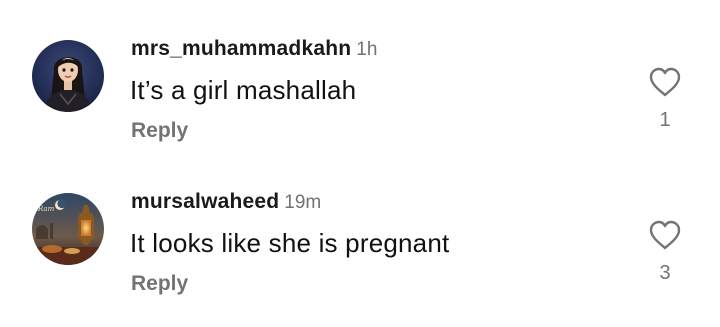 The image size is (720, 327). What do you see at coordinates (367, 49) in the screenshot?
I see `timestamp: 1h` at bounding box center [367, 49].